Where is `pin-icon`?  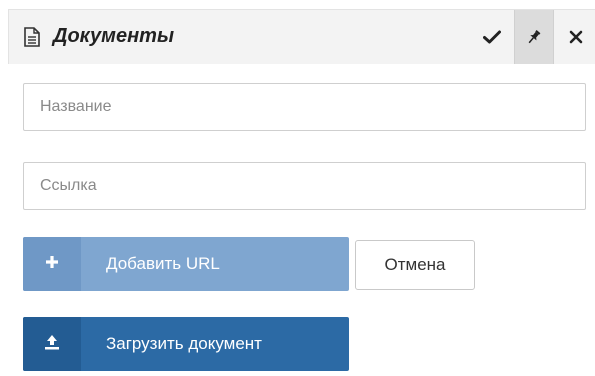 pin-icon is located at coordinates (534, 37).